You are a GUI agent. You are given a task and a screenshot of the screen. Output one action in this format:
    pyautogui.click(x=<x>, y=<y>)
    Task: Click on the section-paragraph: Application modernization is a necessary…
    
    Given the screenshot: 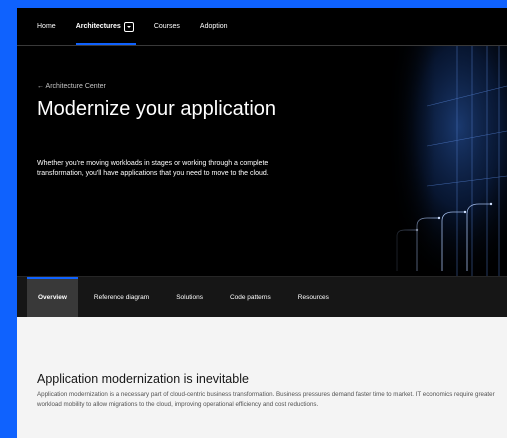 What is the action you would take?
    pyautogui.click(x=266, y=399)
    